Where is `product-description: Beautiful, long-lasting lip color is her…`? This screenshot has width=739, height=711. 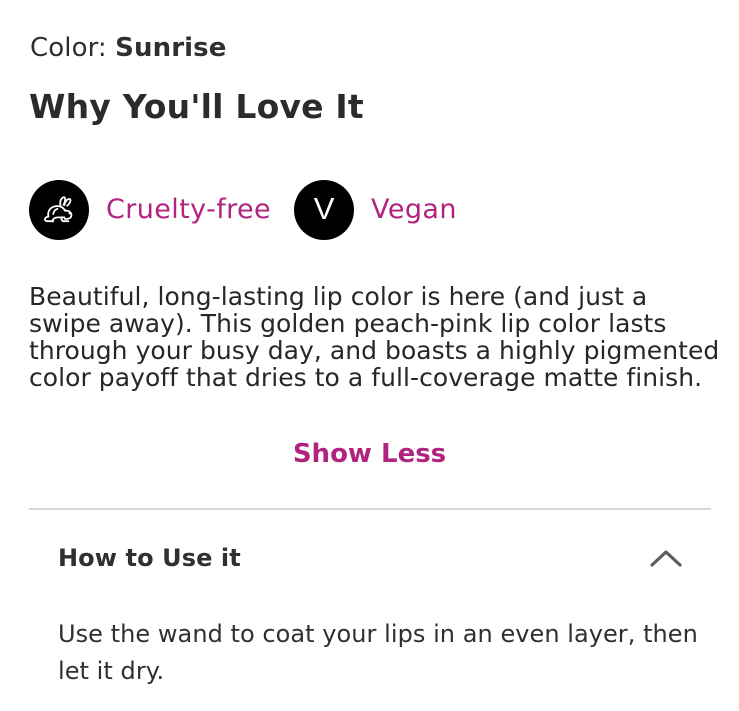 product-description: Beautiful, long-lasting lip color is her… is located at coordinates (374, 337).